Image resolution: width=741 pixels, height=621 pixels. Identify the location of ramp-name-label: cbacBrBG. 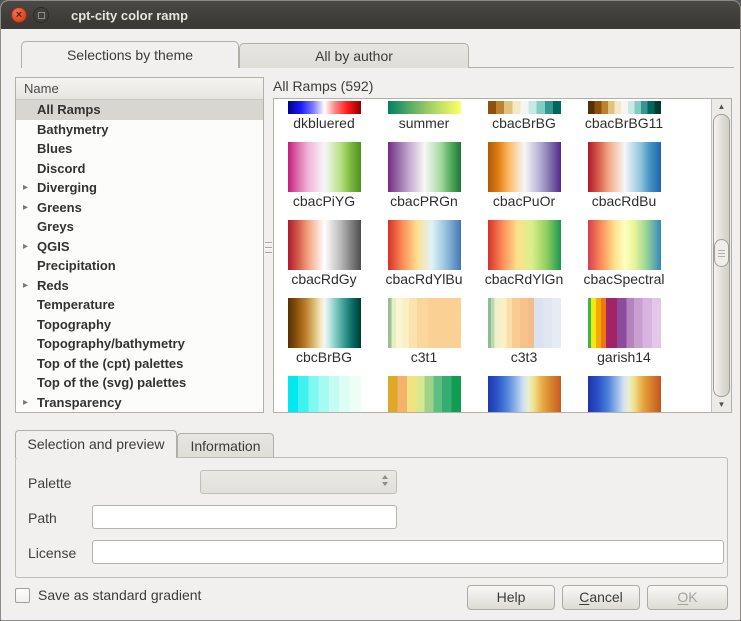
(524, 123).